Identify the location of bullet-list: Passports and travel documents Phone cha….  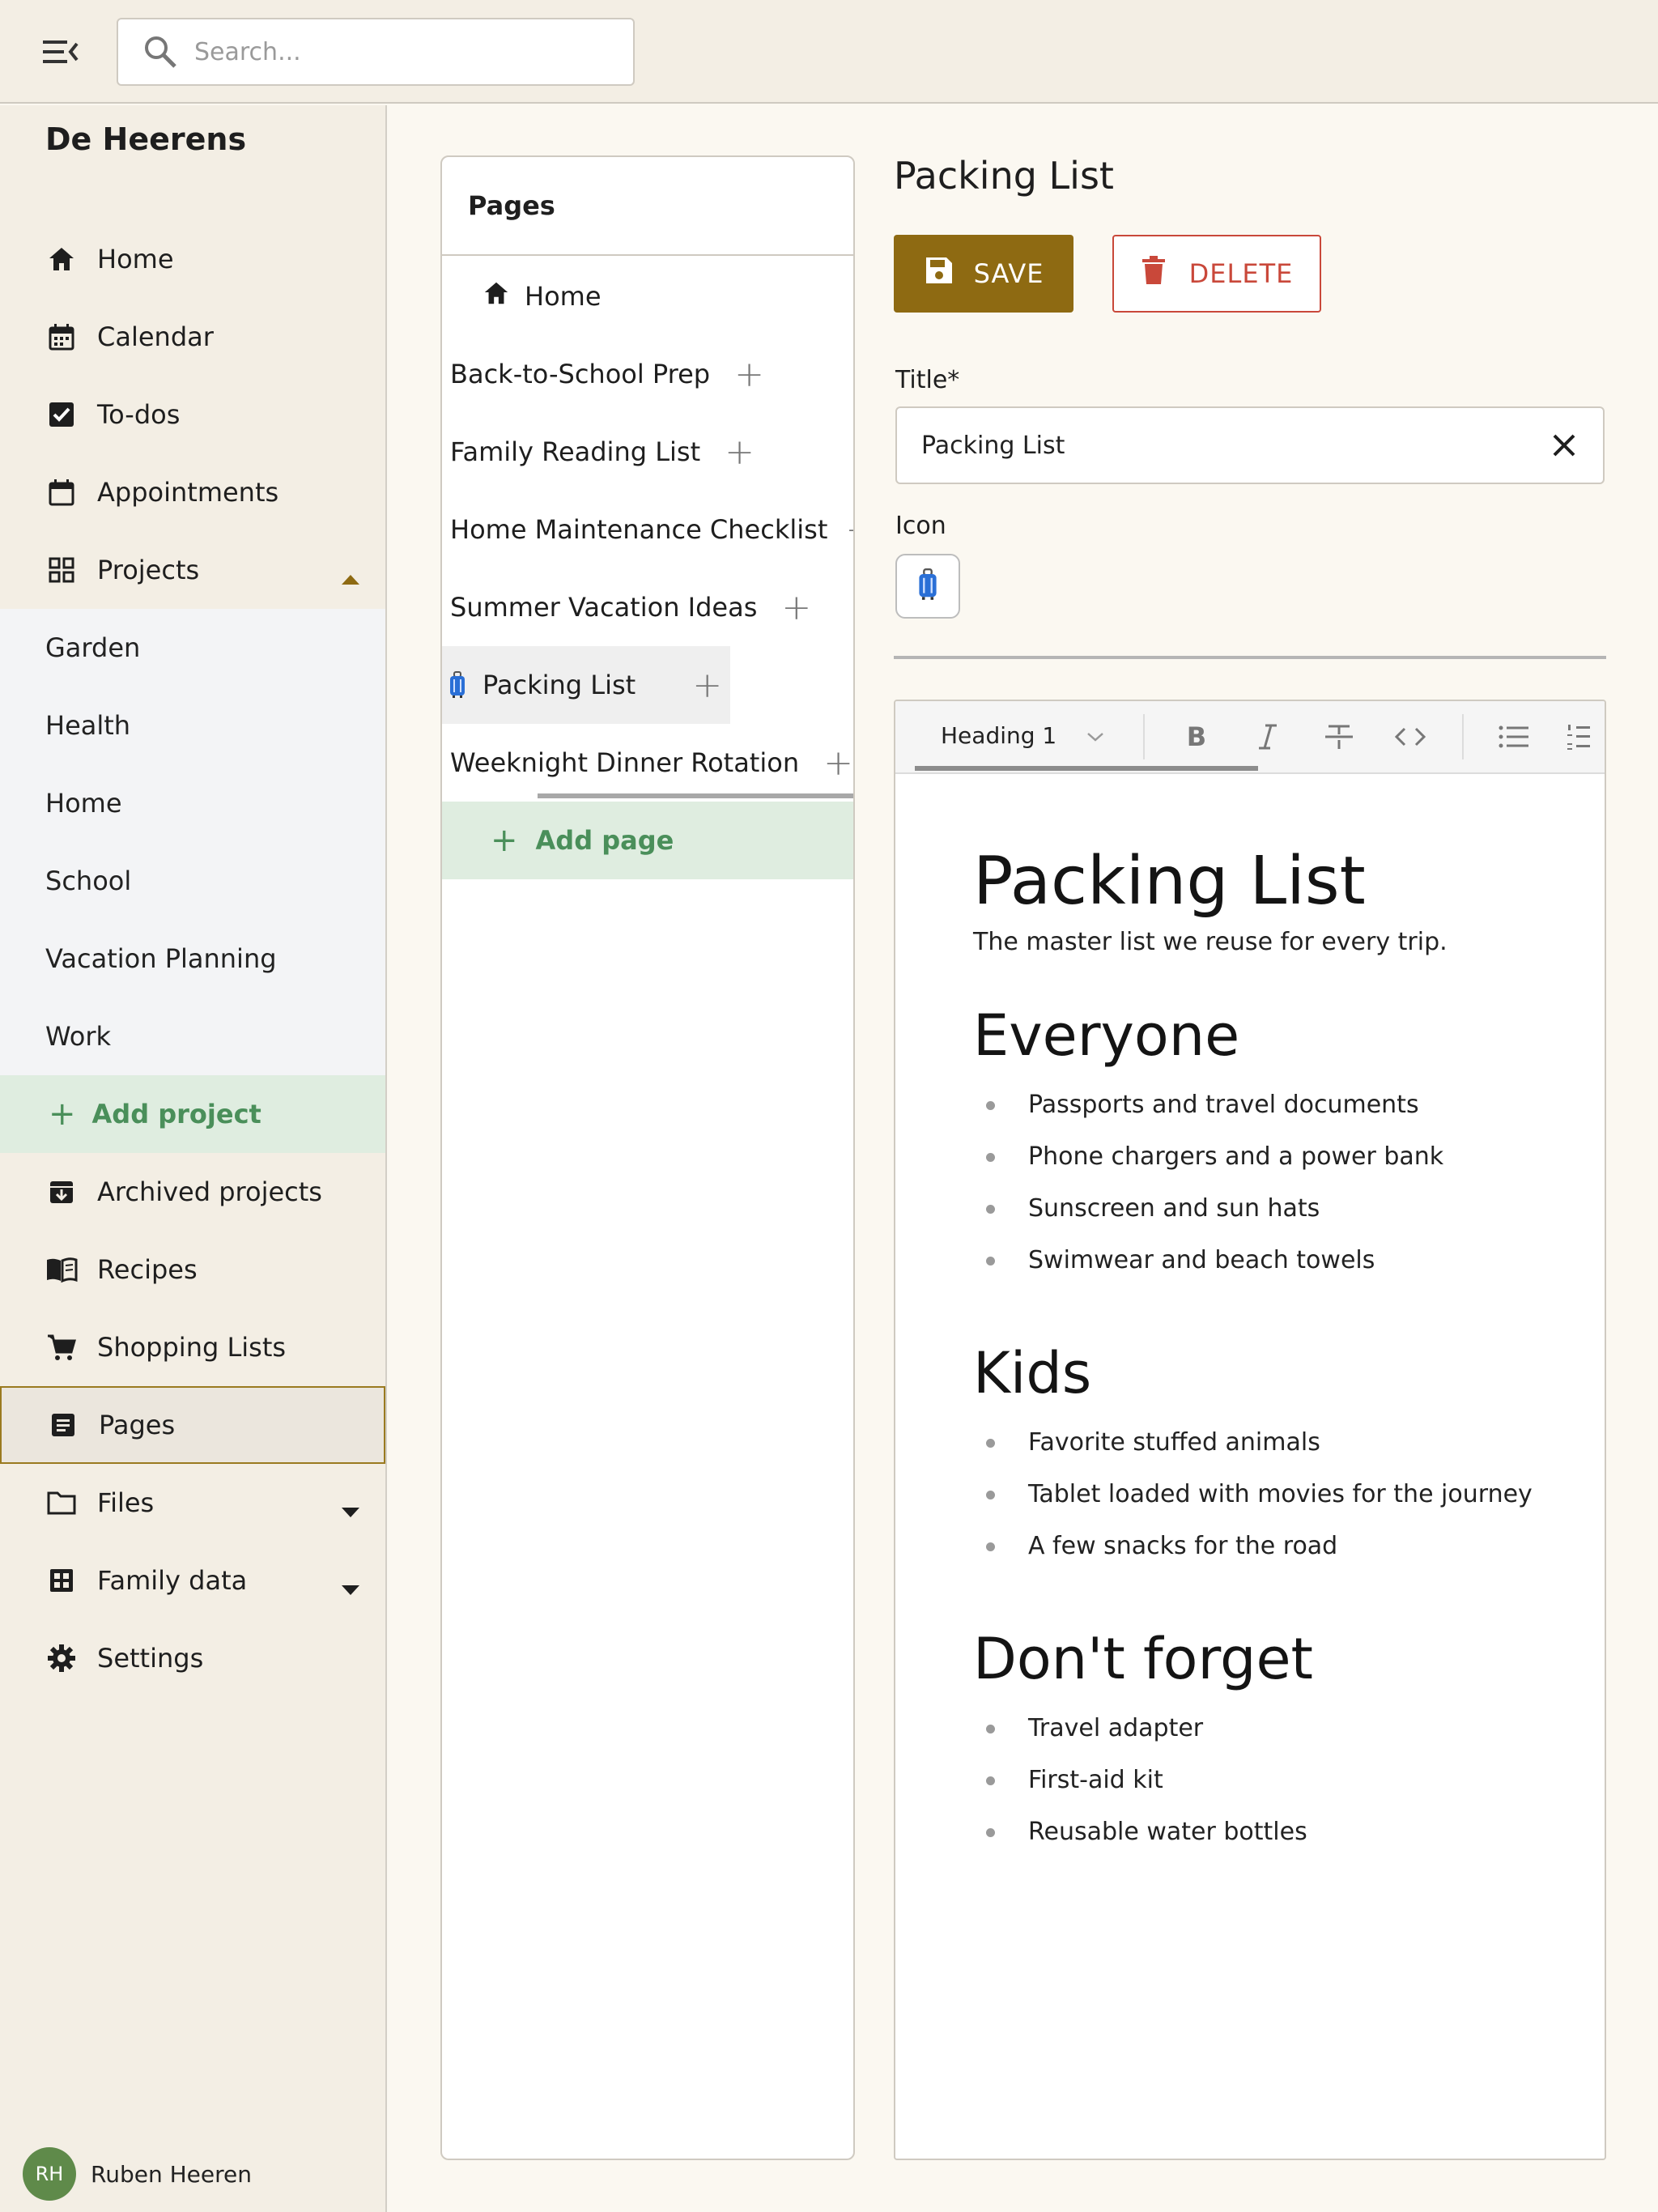
(1280, 1182).